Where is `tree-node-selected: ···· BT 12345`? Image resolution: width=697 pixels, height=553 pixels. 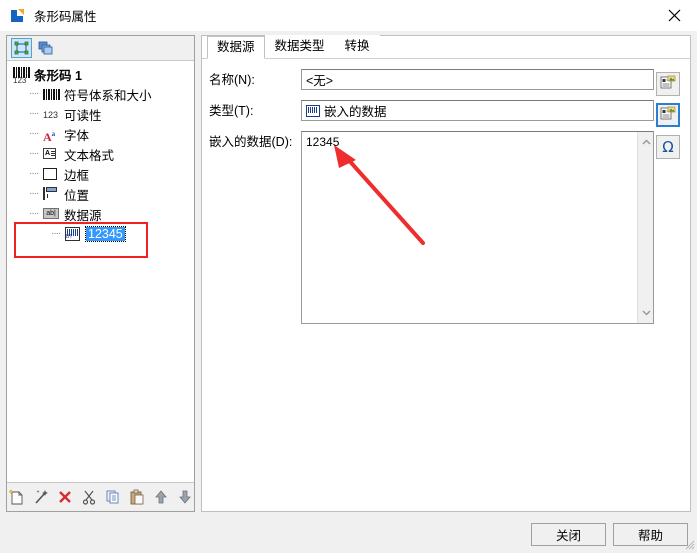
tree-node-selected: ···· BT 12345 is located at coordinates (100, 234).